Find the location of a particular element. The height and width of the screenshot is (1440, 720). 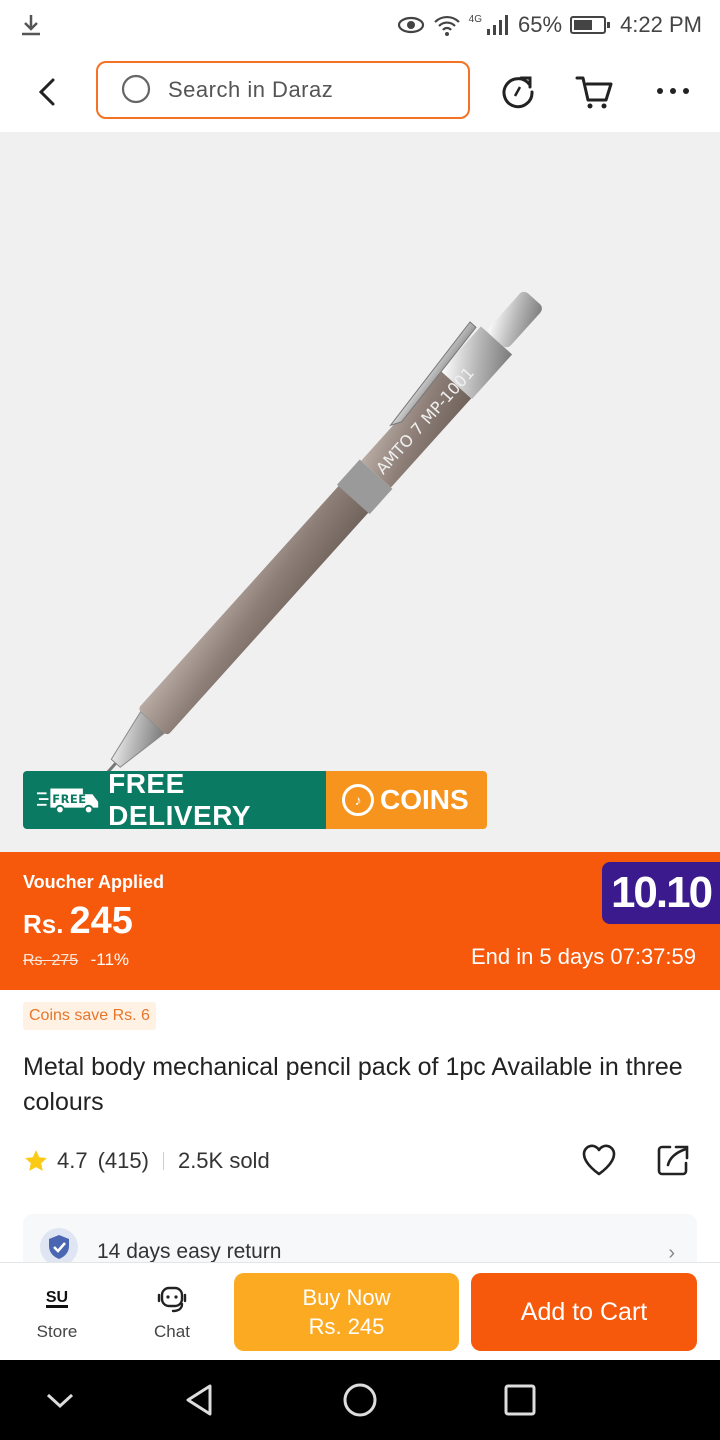

signal-icon is located at coordinates (498, 25).